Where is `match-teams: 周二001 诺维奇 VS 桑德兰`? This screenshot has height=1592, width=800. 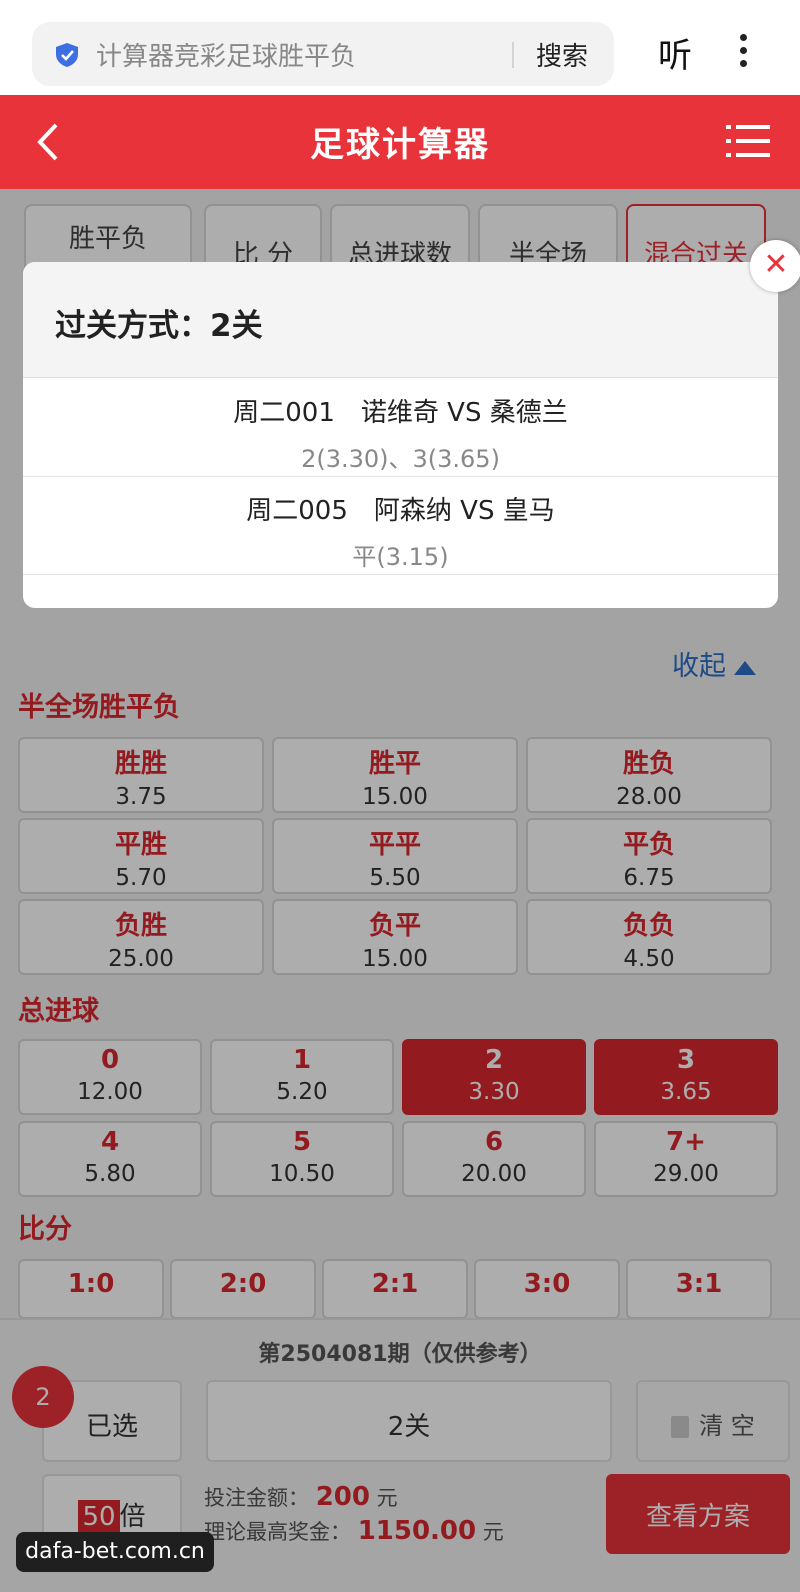
match-teams: 周二001 诺维奇 VS 桑德兰 is located at coordinates (400, 413).